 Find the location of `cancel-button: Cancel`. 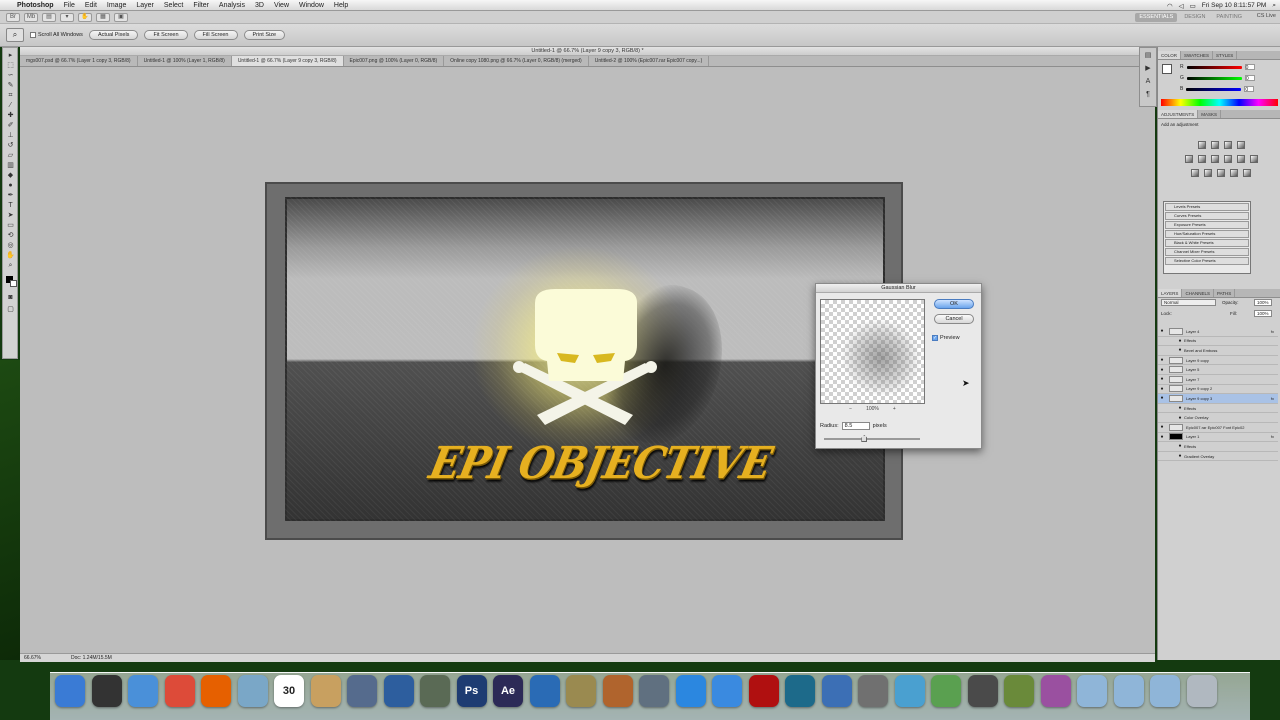

cancel-button: Cancel is located at coordinates (954, 319).